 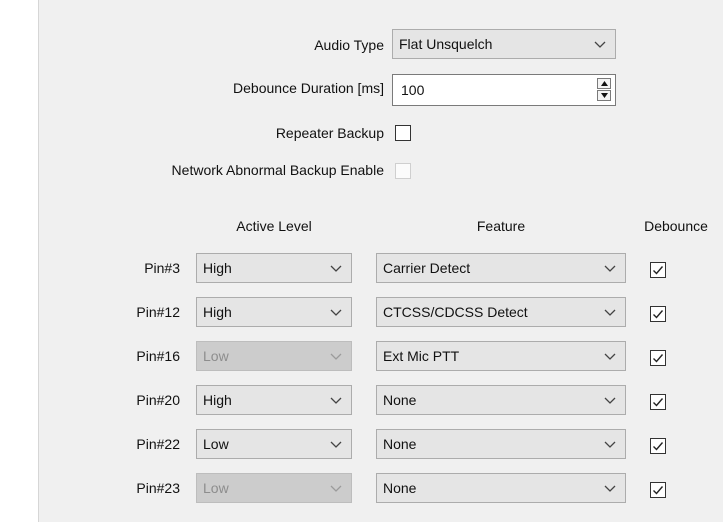 What do you see at coordinates (455, 312) in the screenshot?
I see `feature-value: CTCSS/CDCSS Detect` at bounding box center [455, 312].